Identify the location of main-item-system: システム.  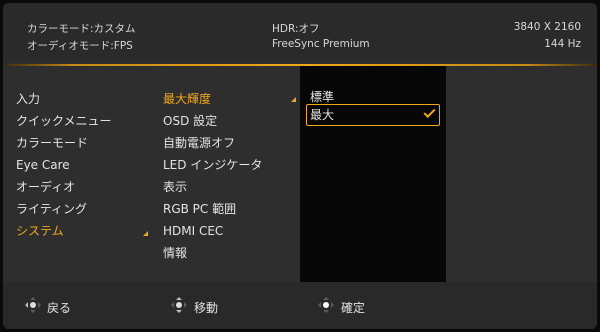
(40, 231).